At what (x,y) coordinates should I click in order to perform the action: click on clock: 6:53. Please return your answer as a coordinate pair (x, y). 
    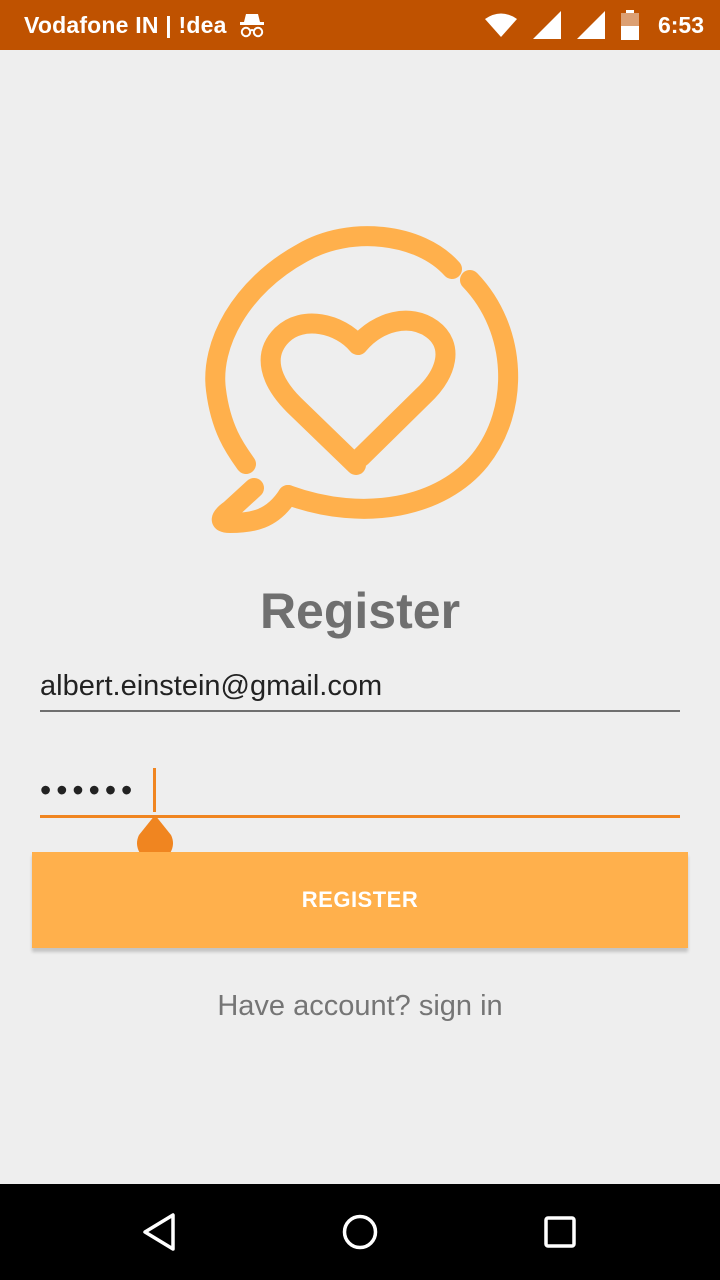
    Looking at the image, I should click on (680, 24).